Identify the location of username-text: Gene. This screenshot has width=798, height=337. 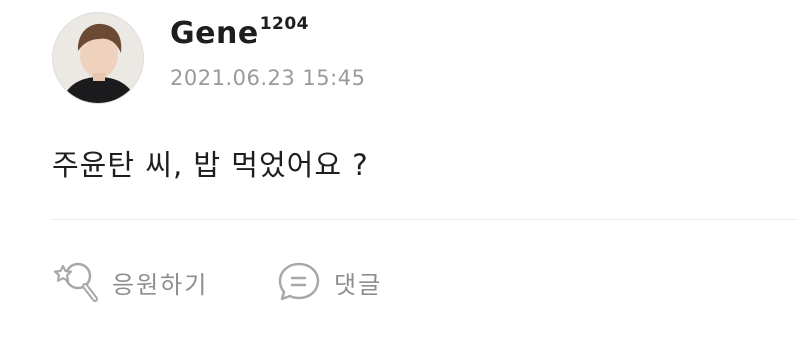
(214, 33).